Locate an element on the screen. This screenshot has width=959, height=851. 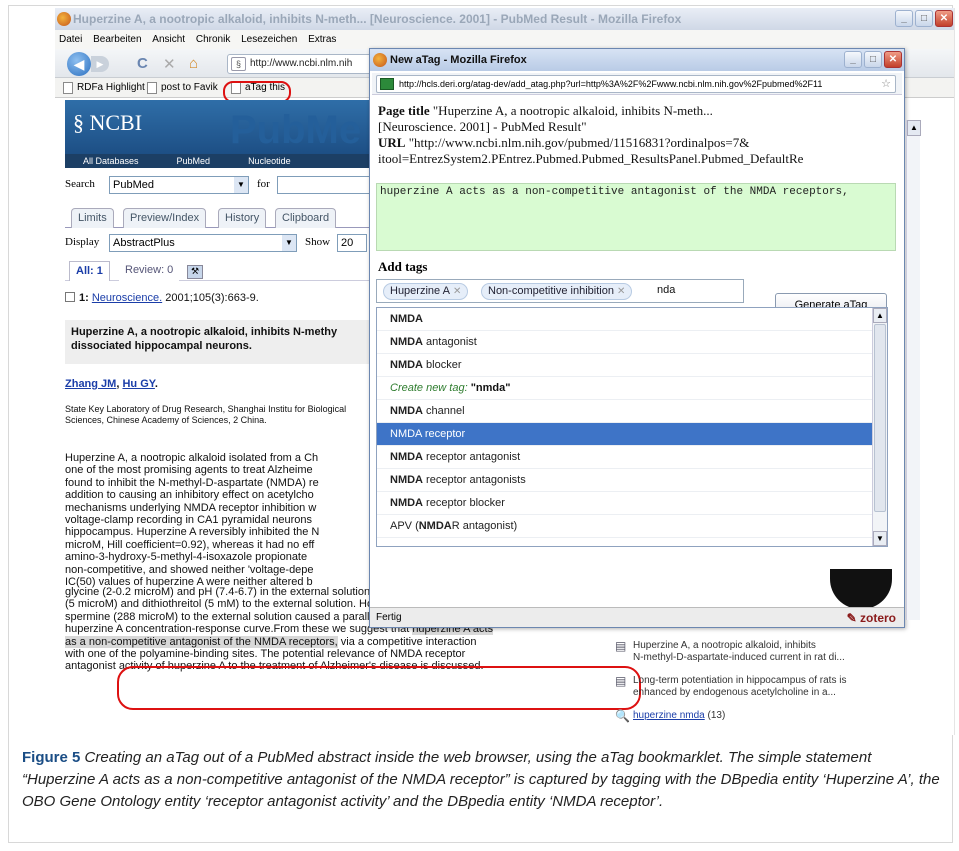
menu-lesezeichen: Lesezeichen is located at coordinates (269, 39).